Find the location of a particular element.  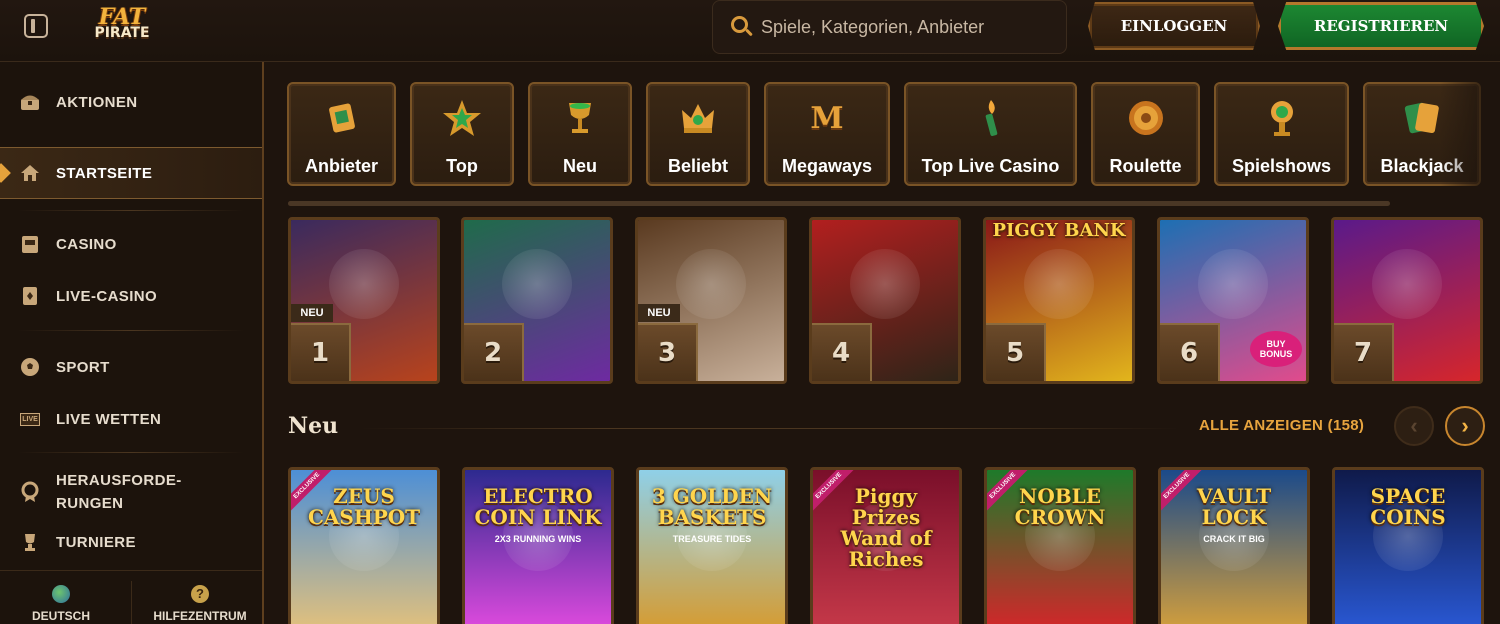

microphone-icon is located at coordinates (1282, 118).